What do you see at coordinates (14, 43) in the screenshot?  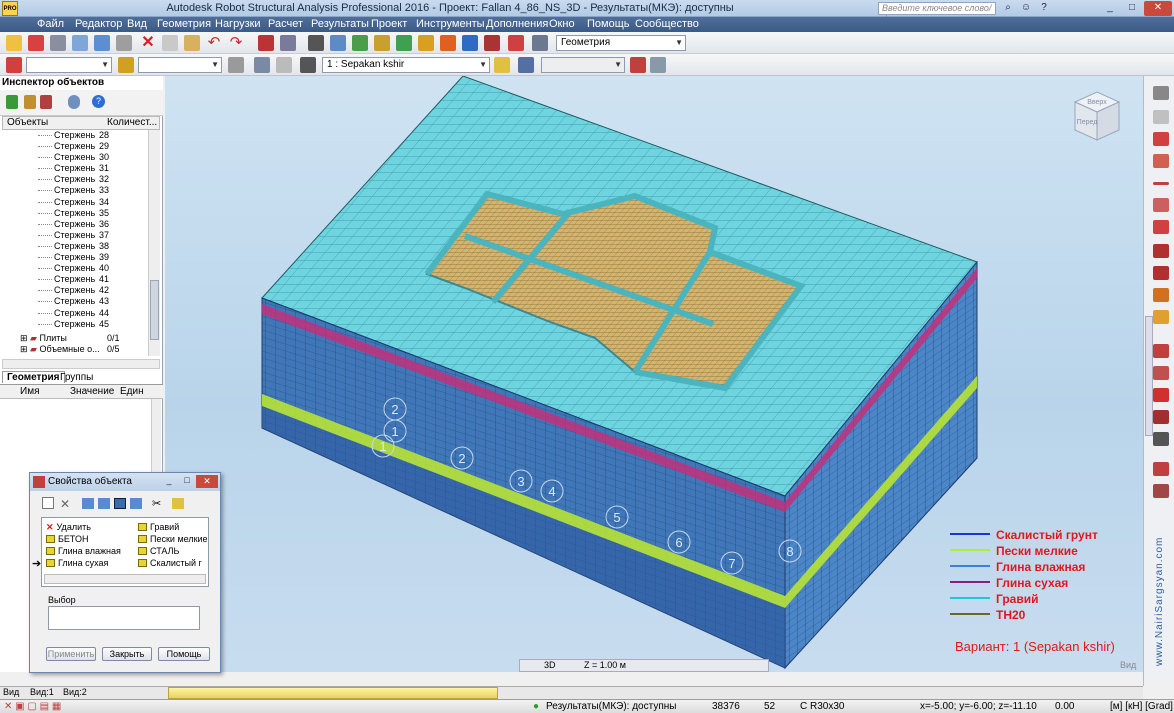 I see `new-project-icon` at bounding box center [14, 43].